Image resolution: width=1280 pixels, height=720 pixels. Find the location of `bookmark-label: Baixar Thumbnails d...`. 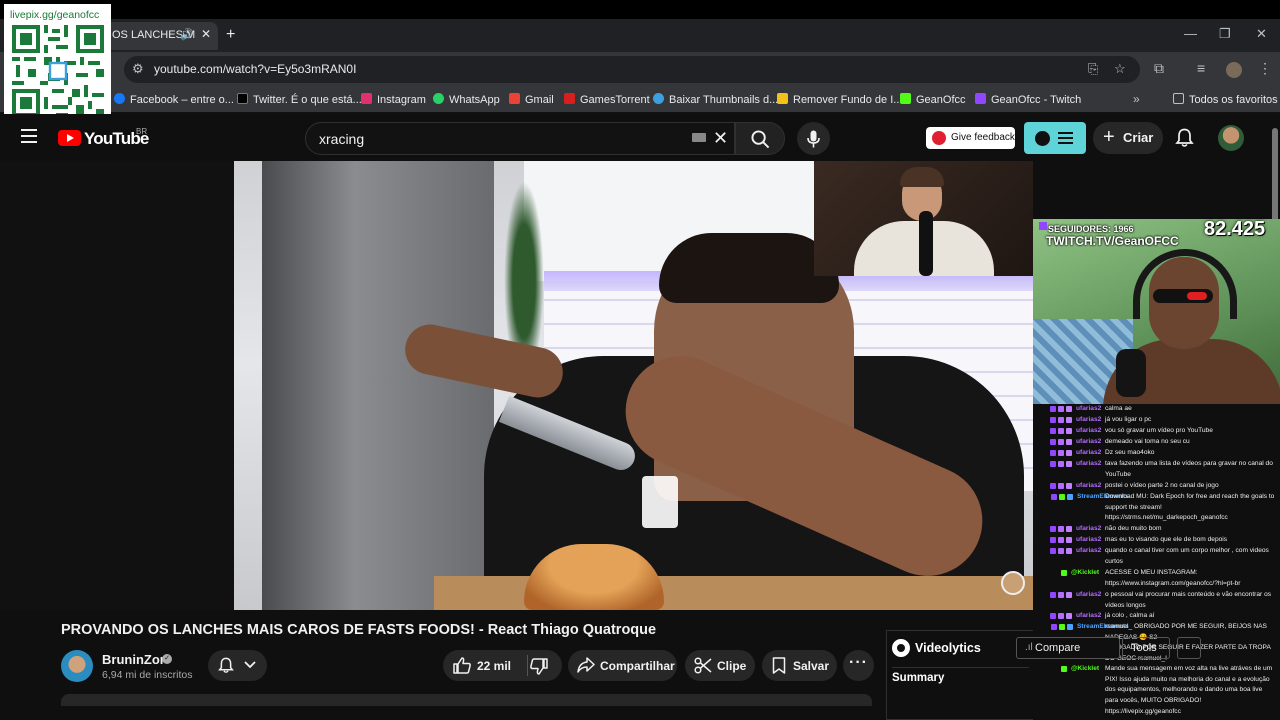

bookmark-label: Baixar Thumbnails d... is located at coordinates (724, 100).